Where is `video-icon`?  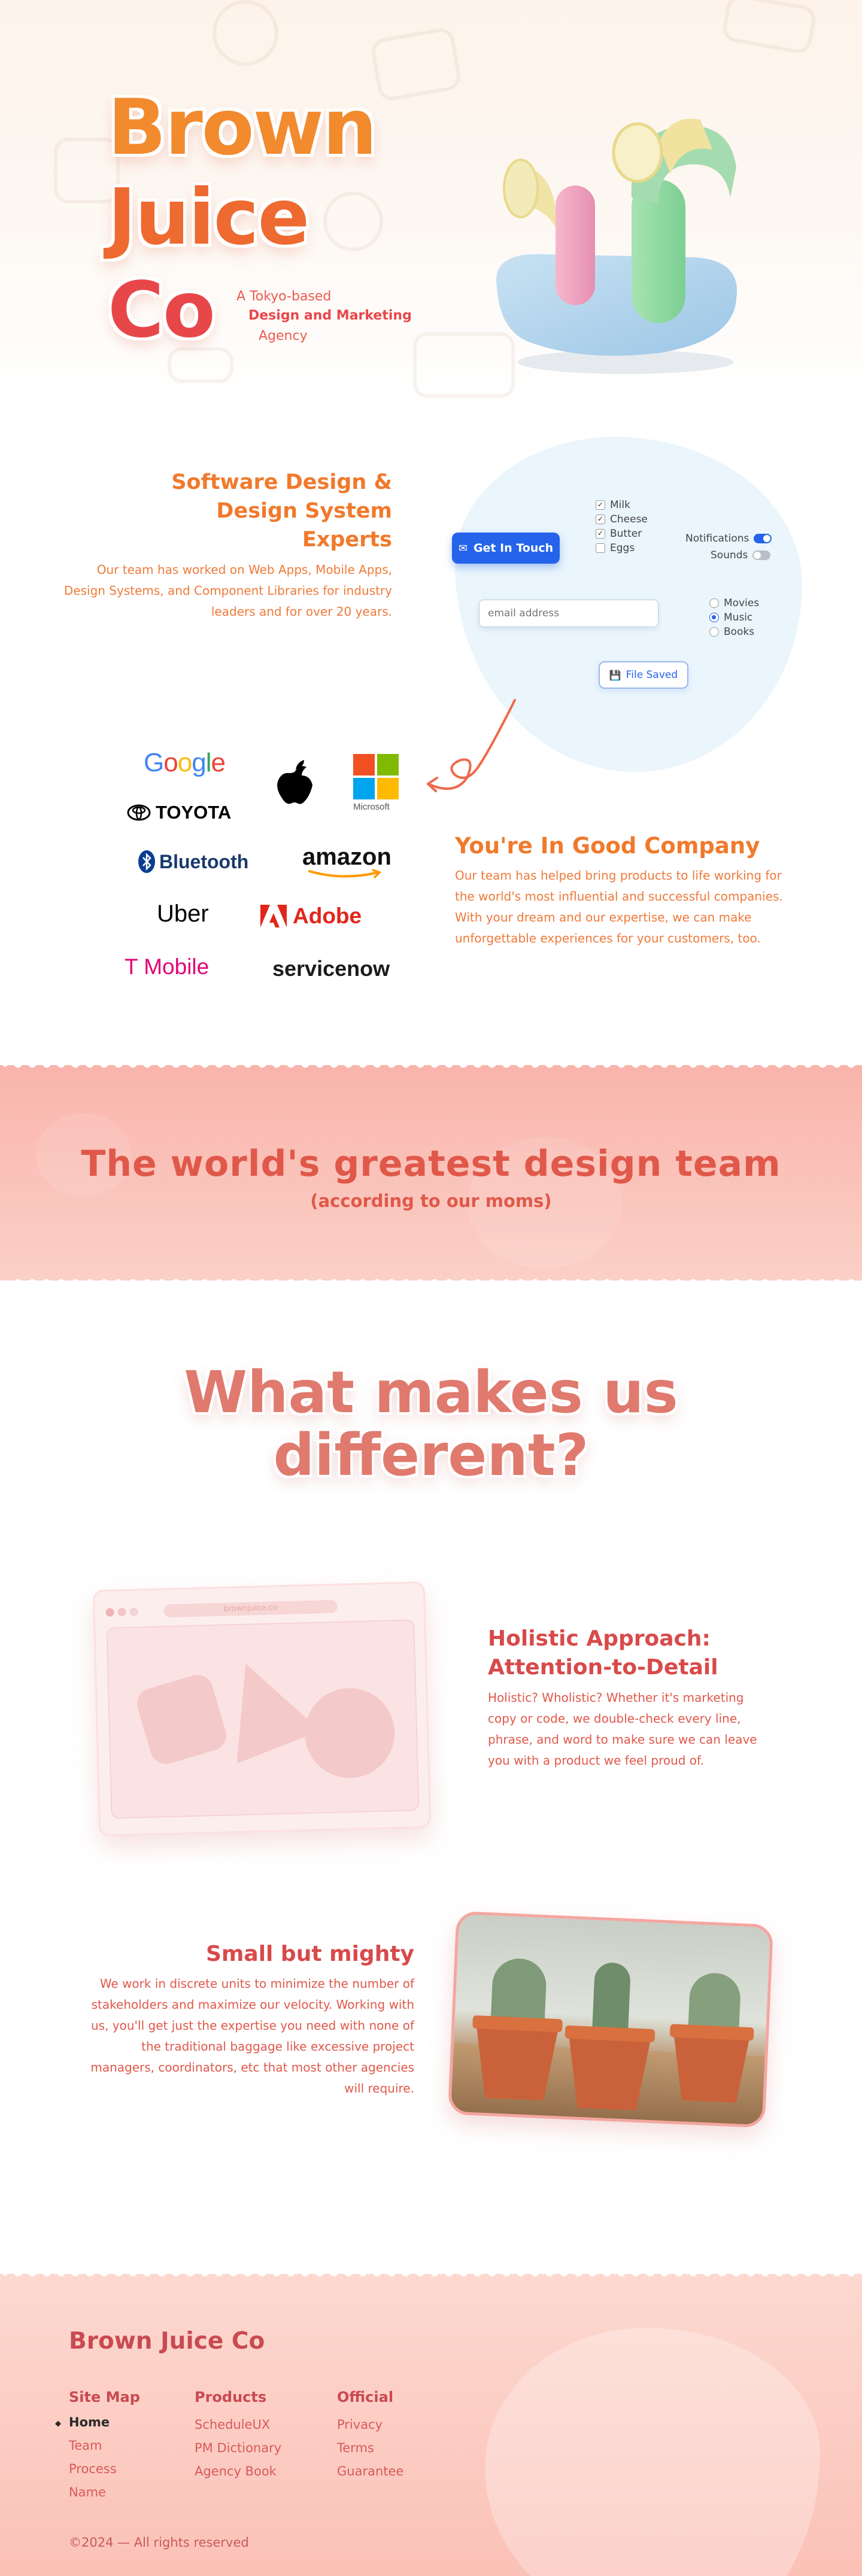 video-icon is located at coordinates (769, 28).